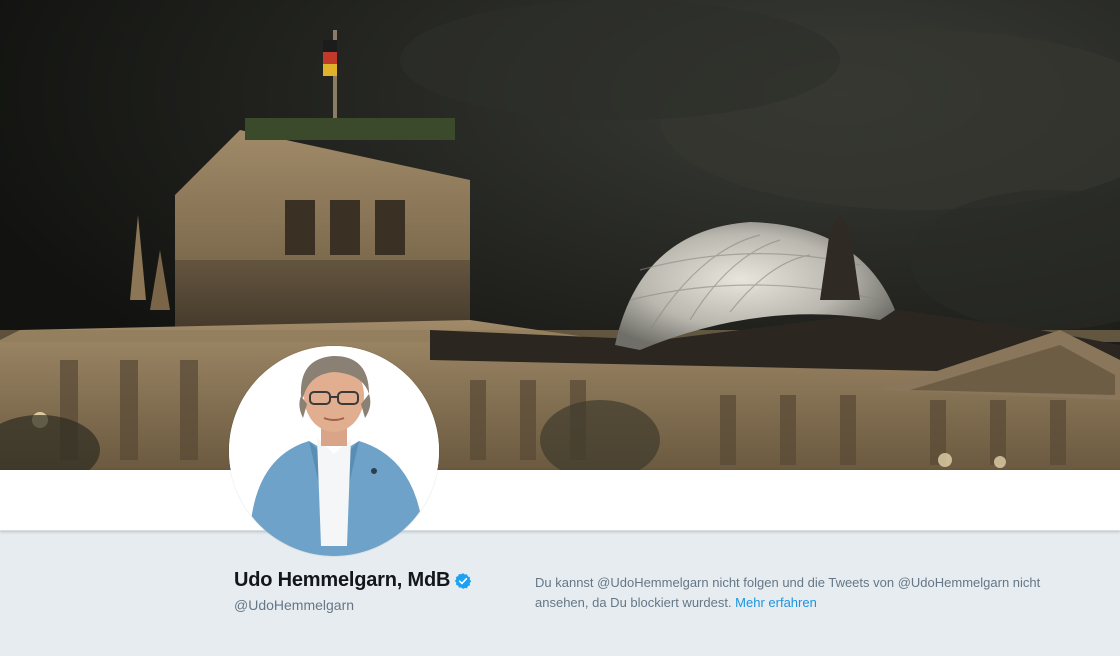 This screenshot has width=1120, height=656. Describe the element at coordinates (342, 580) in the screenshot. I see `profile-display-name: Udo Hemmelgarn, MdB` at that location.